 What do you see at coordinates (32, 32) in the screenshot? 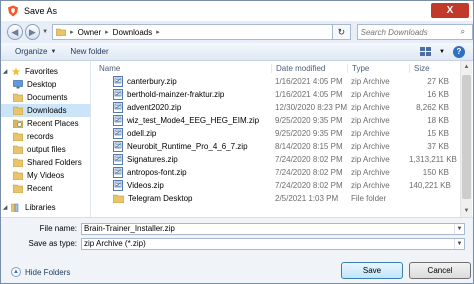
I see `forward-button: ▶` at bounding box center [32, 32].